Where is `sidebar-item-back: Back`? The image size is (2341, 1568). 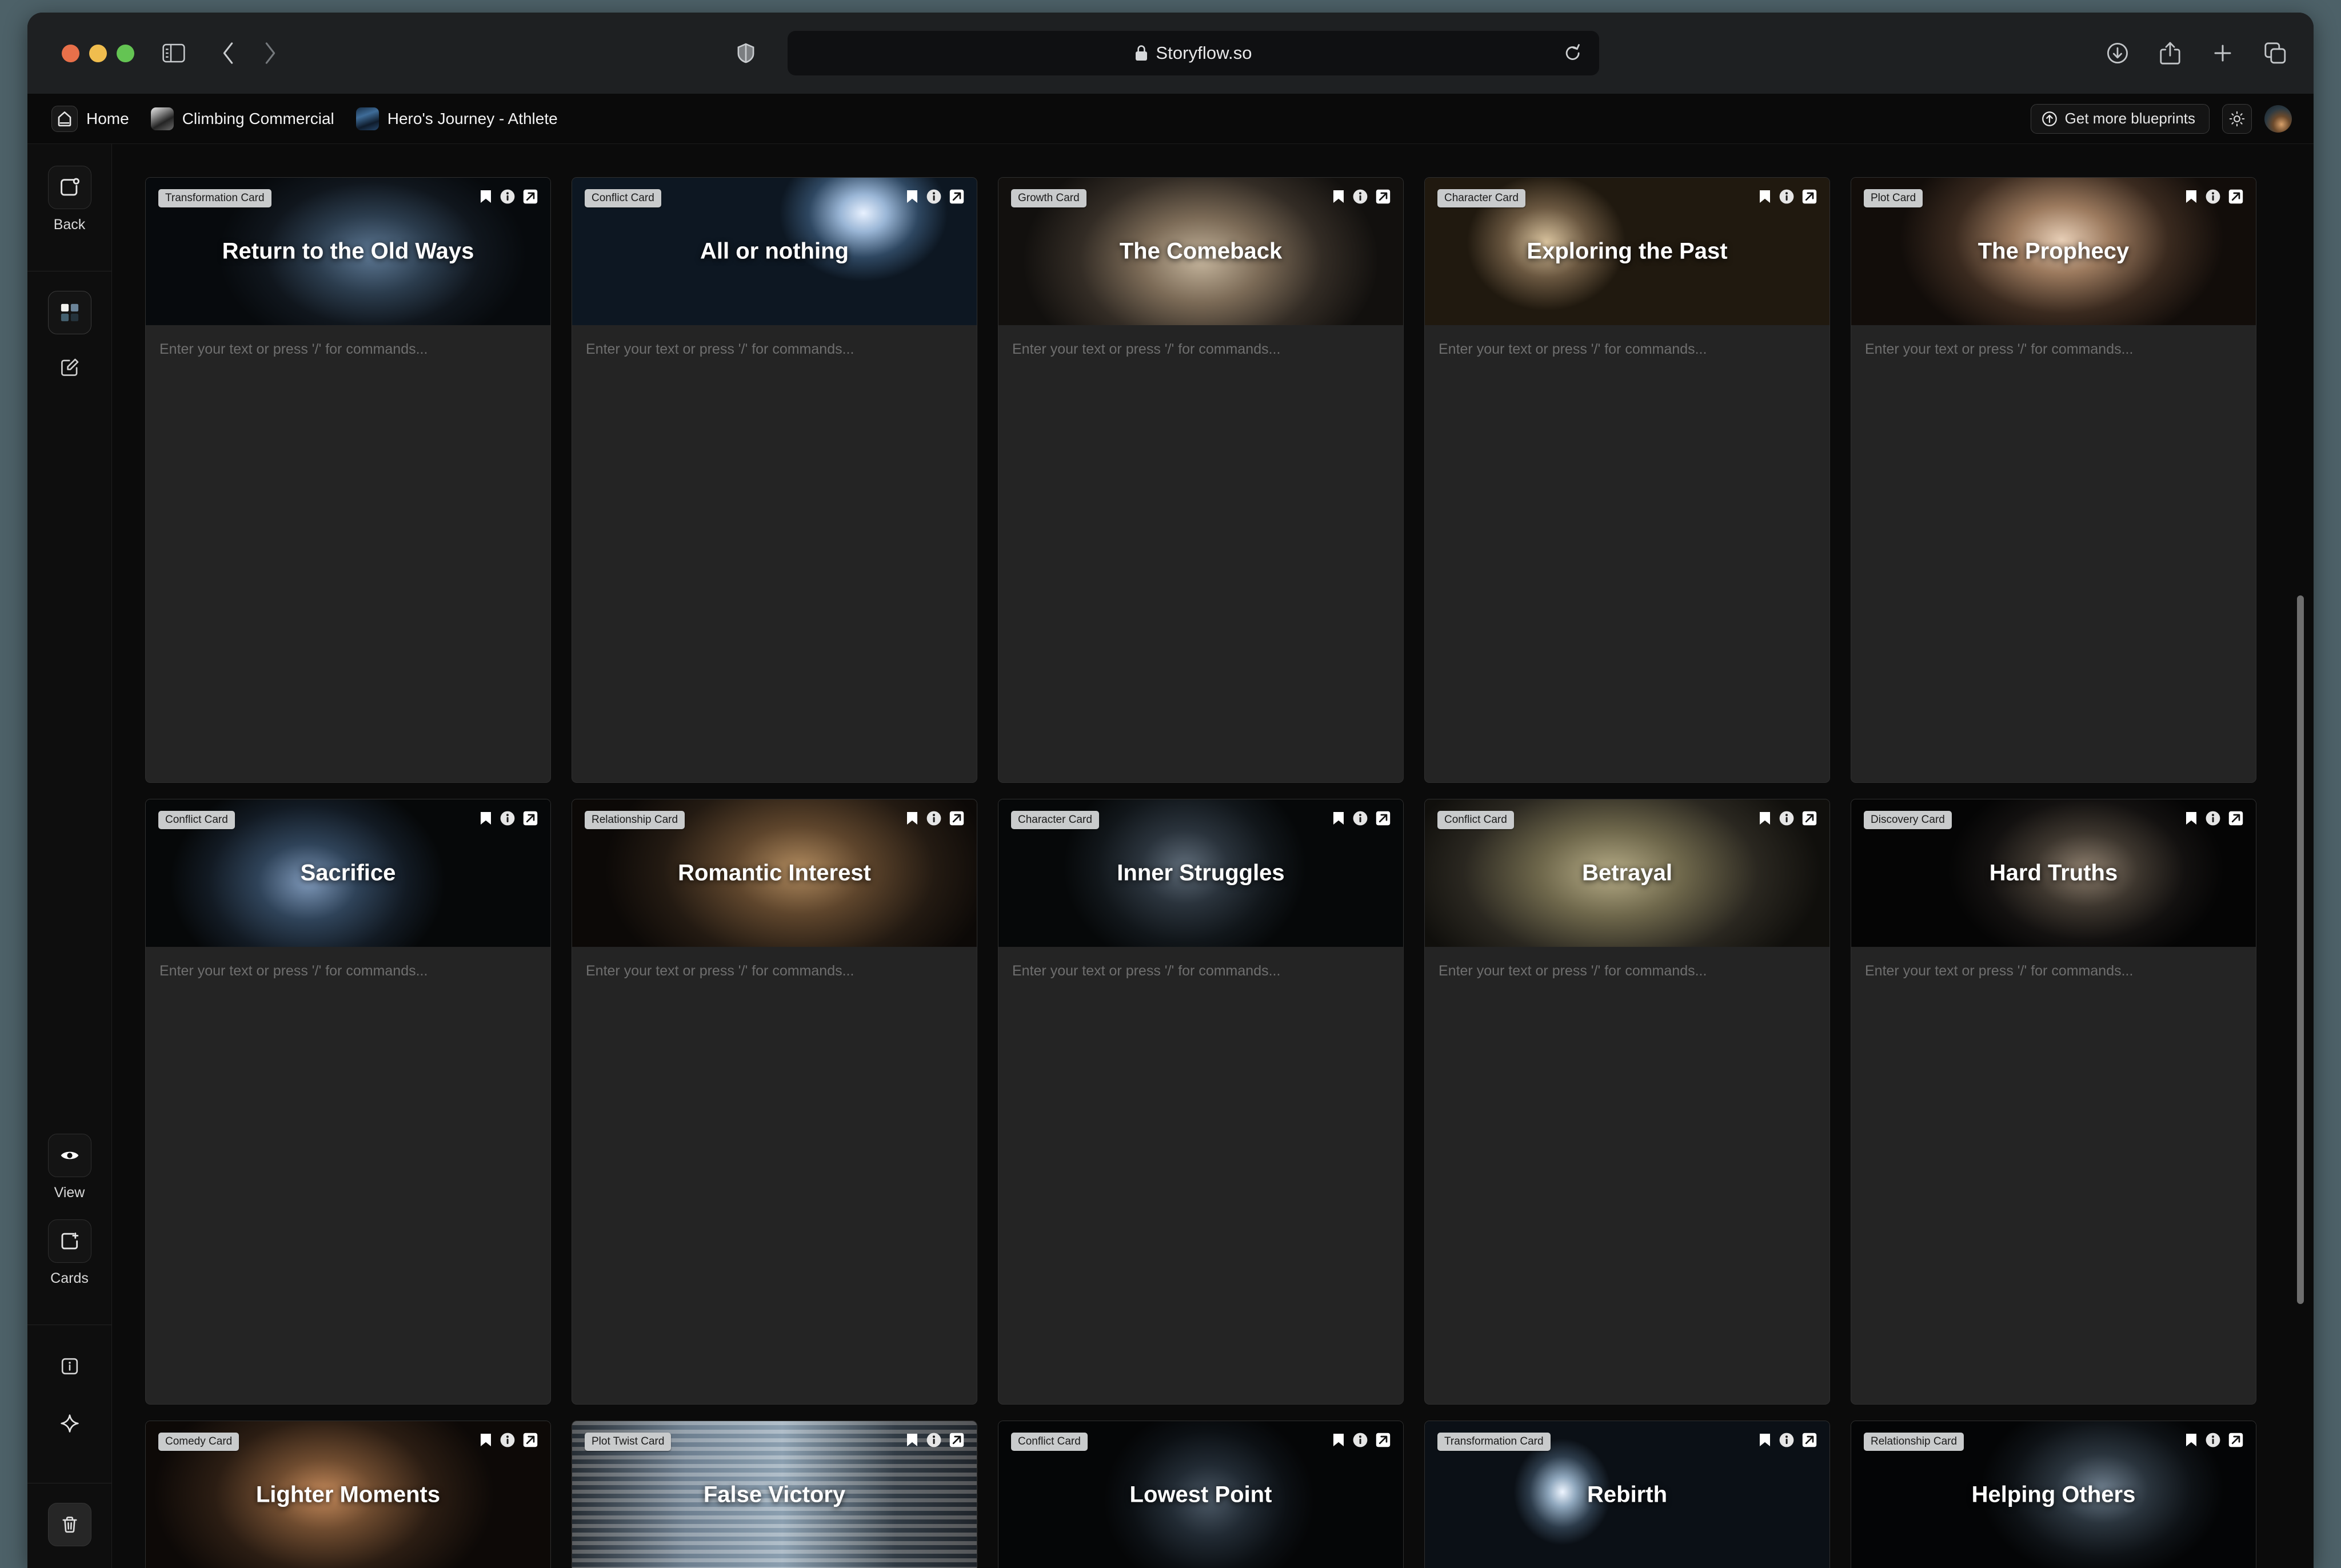 sidebar-item-back: Back is located at coordinates (69, 199).